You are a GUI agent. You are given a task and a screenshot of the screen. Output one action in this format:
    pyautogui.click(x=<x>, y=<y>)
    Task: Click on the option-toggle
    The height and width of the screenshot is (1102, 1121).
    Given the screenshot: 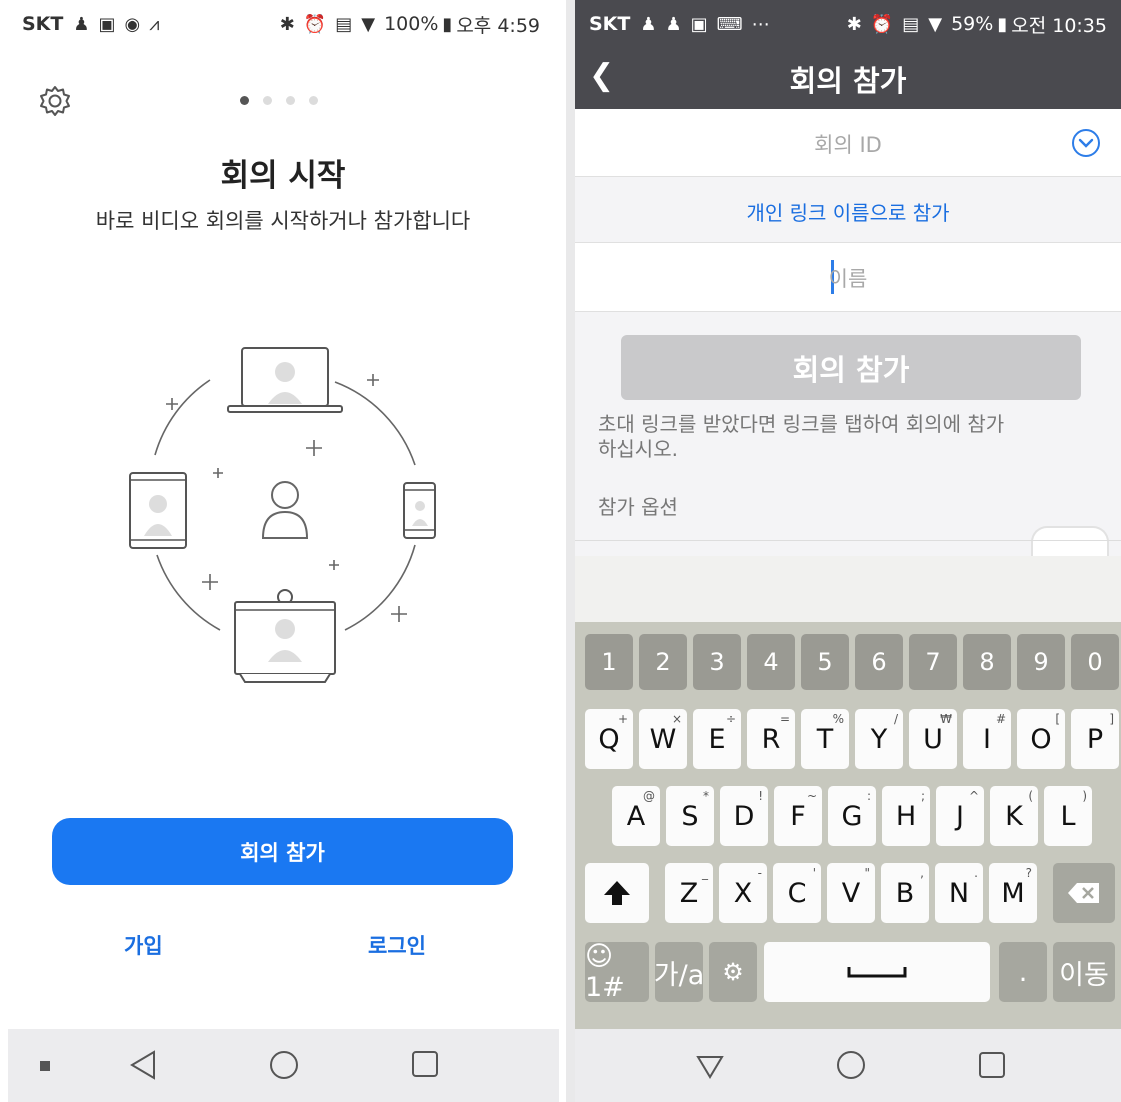 What is the action you would take?
    pyautogui.click(x=1070, y=541)
    